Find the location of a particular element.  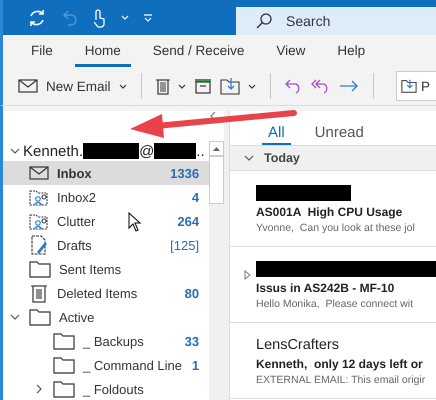

touch-icon is located at coordinates (99, 18).